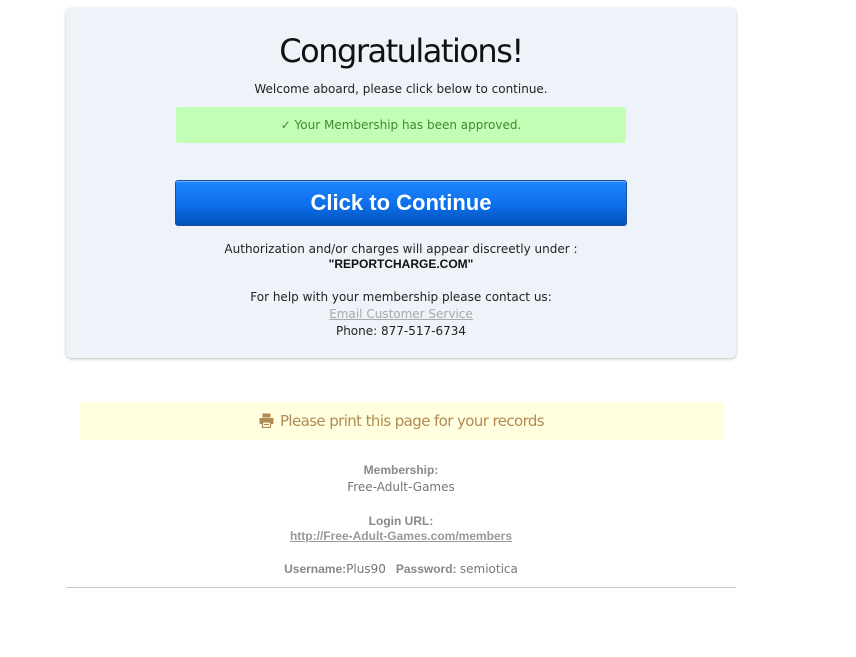  What do you see at coordinates (401, 587) in the screenshot?
I see `divider` at bounding box center [401, 587].